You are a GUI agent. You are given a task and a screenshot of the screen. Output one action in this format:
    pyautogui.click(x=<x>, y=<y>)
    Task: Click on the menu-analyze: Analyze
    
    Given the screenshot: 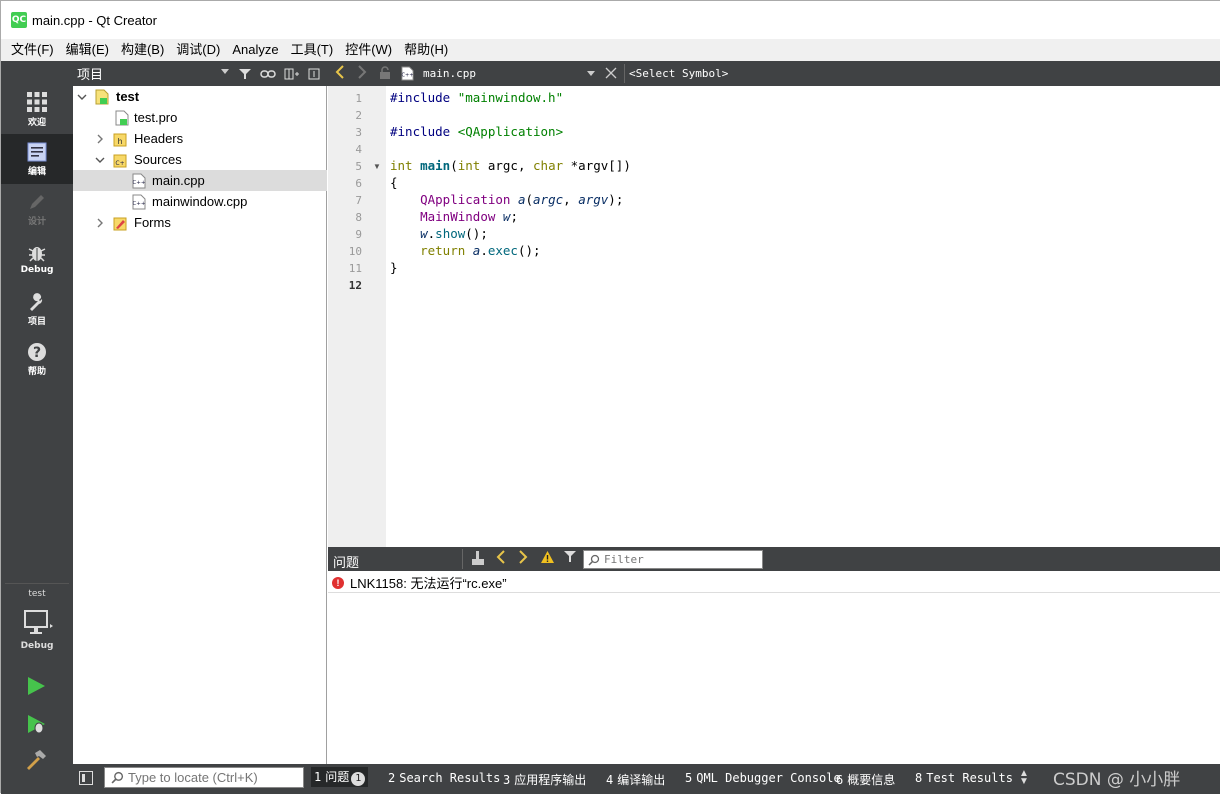 What is the action you would take?
    pyautogui.click(x=255, y=50)
    